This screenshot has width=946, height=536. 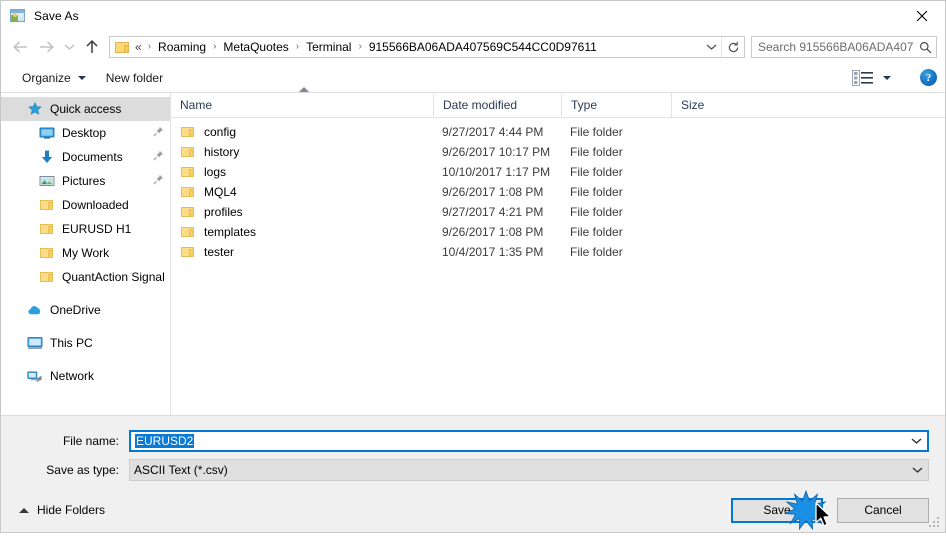 What do you see at coordinates (182, 47) in the screenshot?
I see `breadcrumb-item-roaming: Roaming` at bounding box center [182, 47].